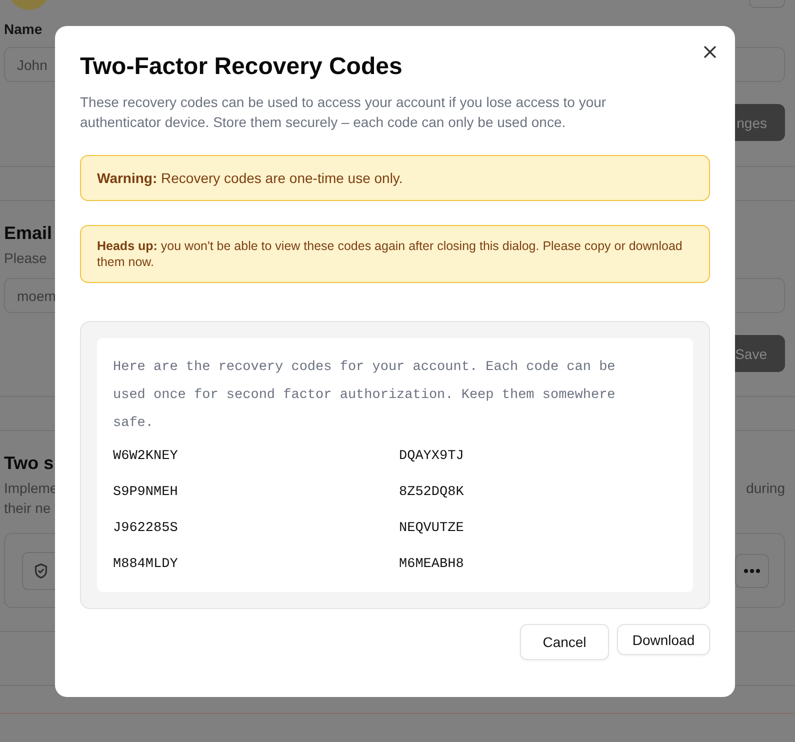 The image size is (795, 742). Describe the element at coordinates (364, 396) in the screenshot. I see `codes-intro-text: Here are the recovery codes for your account. Each code can be used once for second factor authorization. Keep them somewhere safe.` at that location.